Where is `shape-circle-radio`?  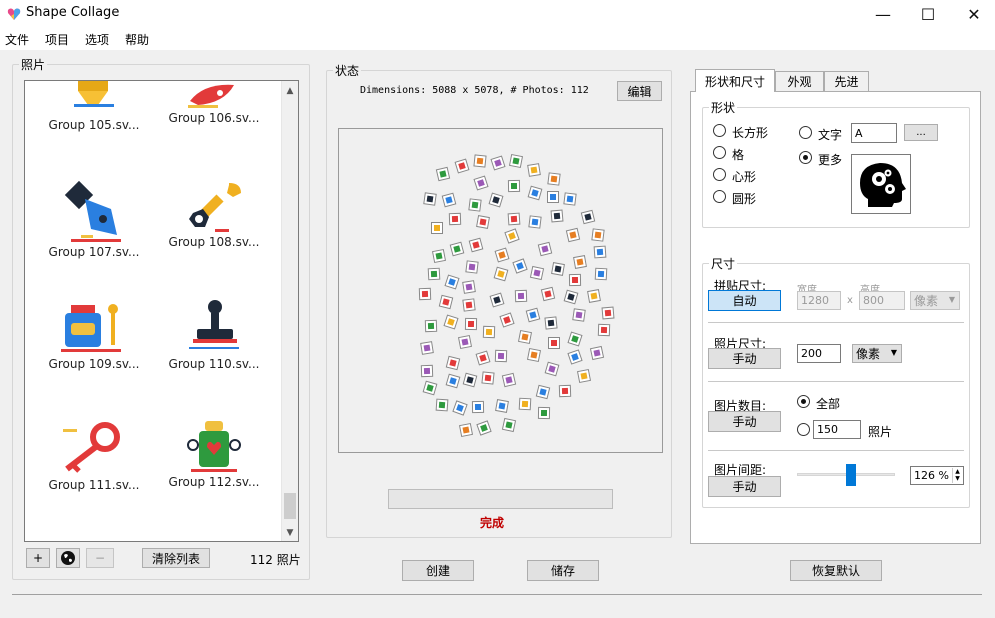
shape-circle-radio is located at coordinates (719, 196).